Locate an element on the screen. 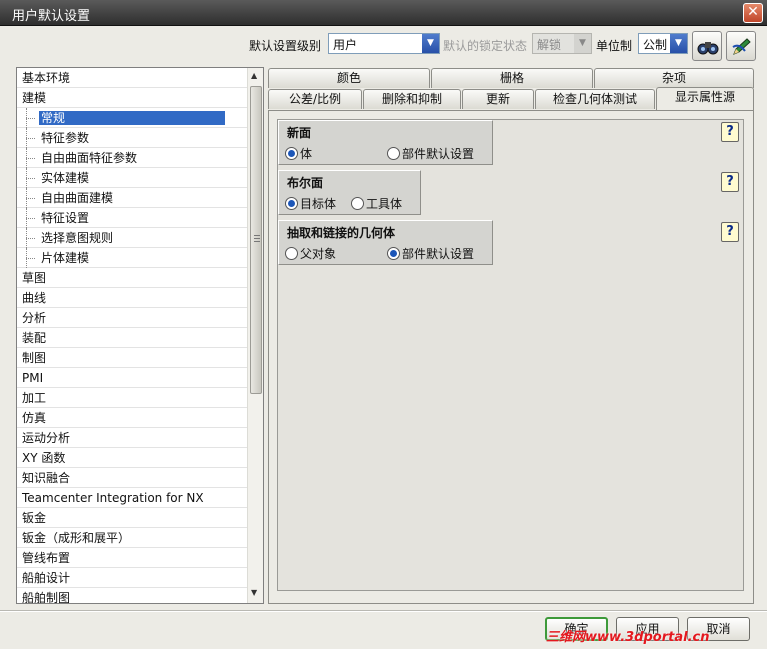 This screenshot has height=649, width=767. tree-item: 常规 is located at coordinates (132, 118).